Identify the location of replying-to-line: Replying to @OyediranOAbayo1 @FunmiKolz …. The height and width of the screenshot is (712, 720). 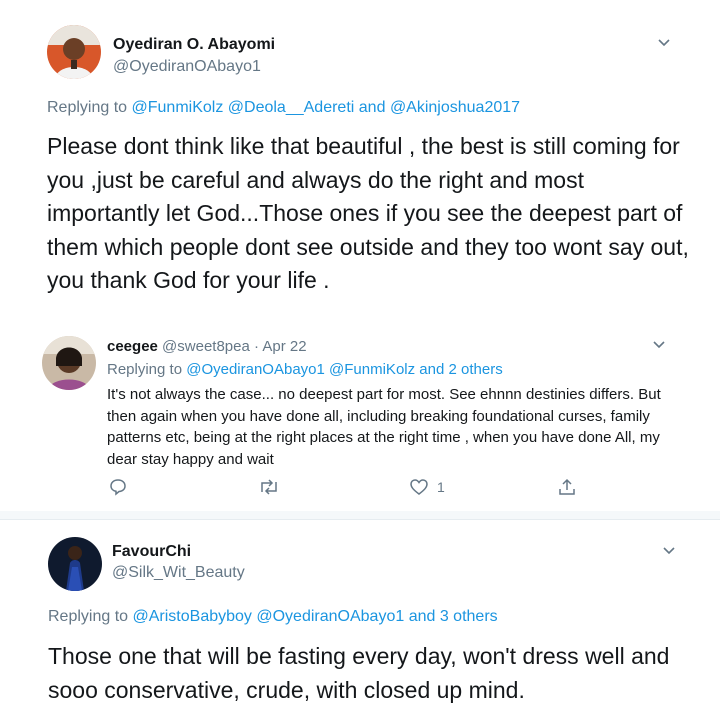
(305, 369).